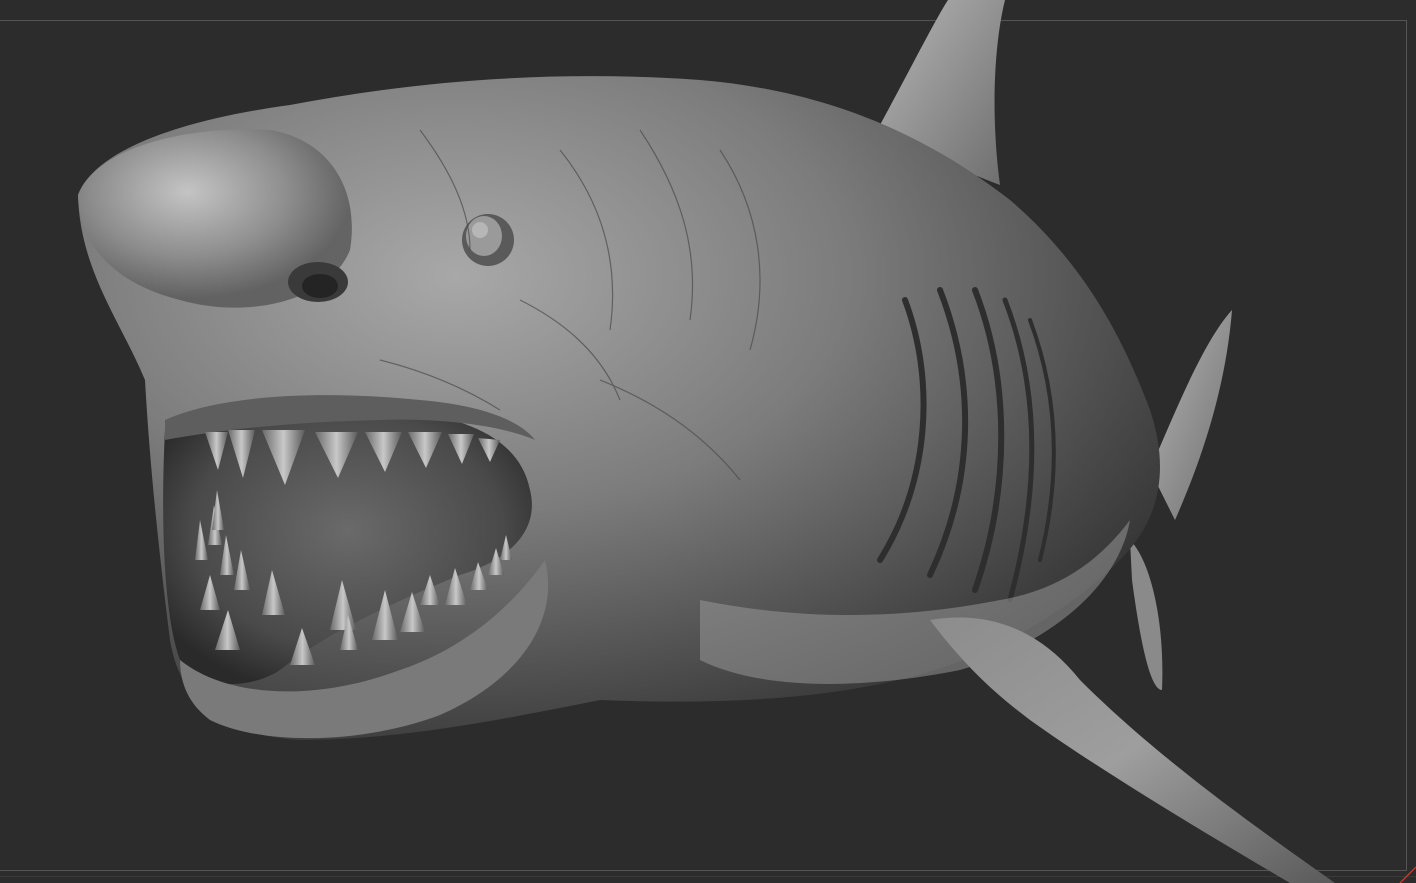 This screenshot has height=883, width=1416. I want to click on pectoral-fin, so click(1132, 750).